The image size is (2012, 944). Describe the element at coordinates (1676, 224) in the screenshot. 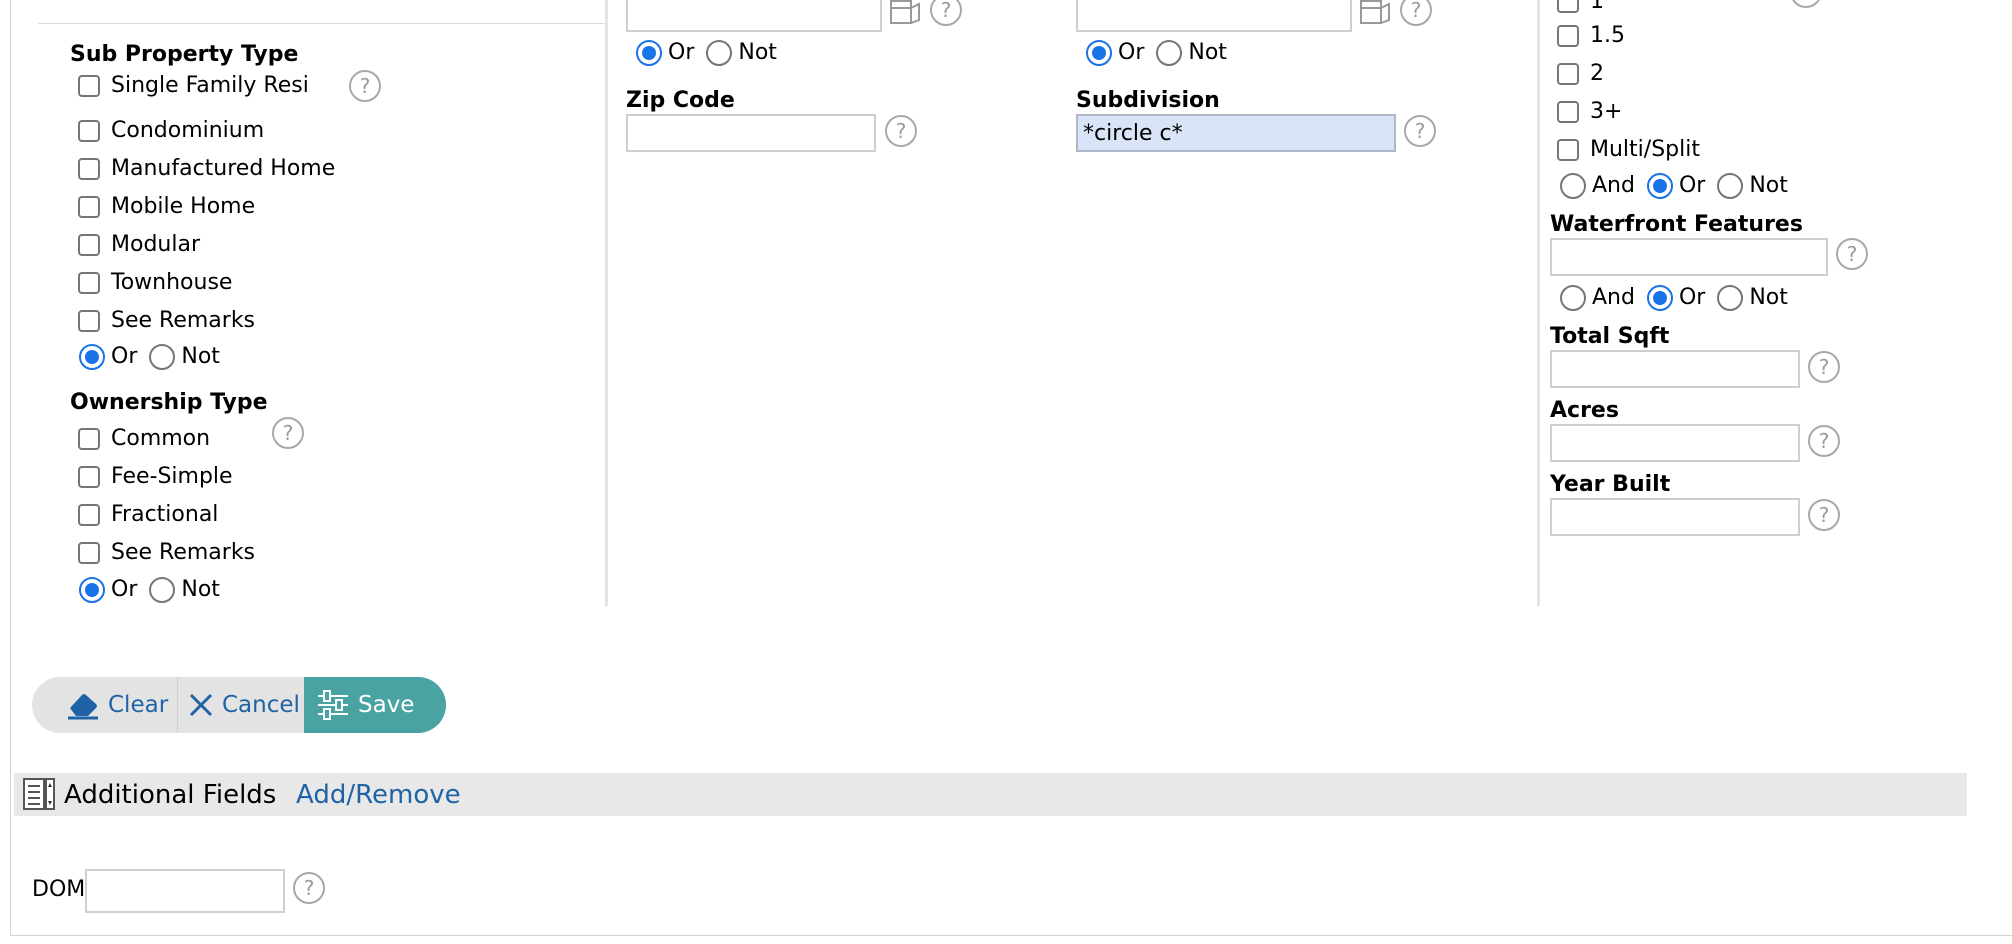

I see `waterfront-features-label: Waterfront Features` at that location.